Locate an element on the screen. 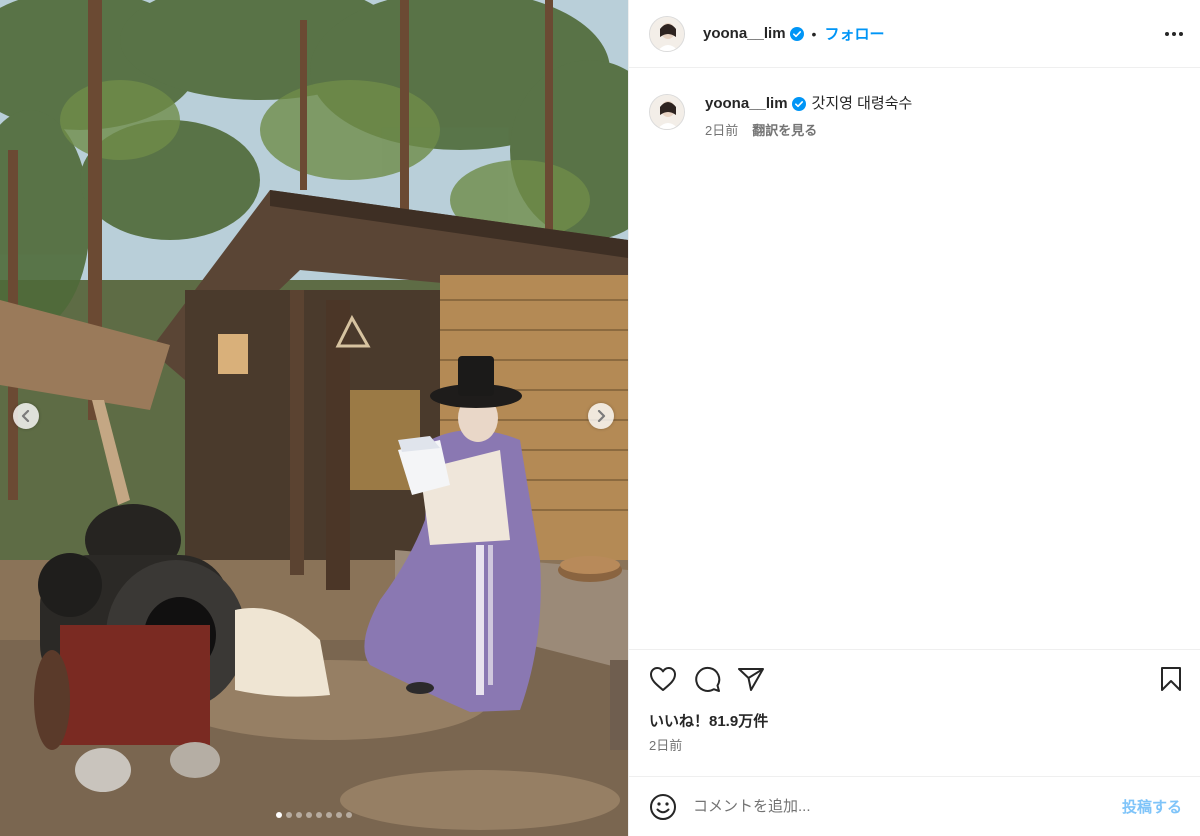 This screenshot has width=1200, height=836. avatar is located at coordinates (667, 33).